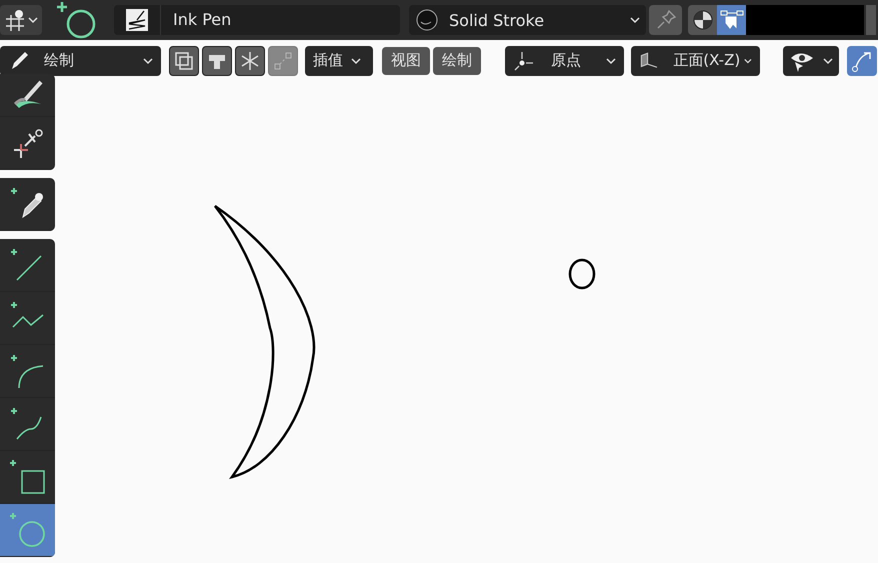 The height and width of the screenshot is (563, 878). Describe the element at coordinates (27, 371) in the screenshot. I see `arc-icon` at that location.